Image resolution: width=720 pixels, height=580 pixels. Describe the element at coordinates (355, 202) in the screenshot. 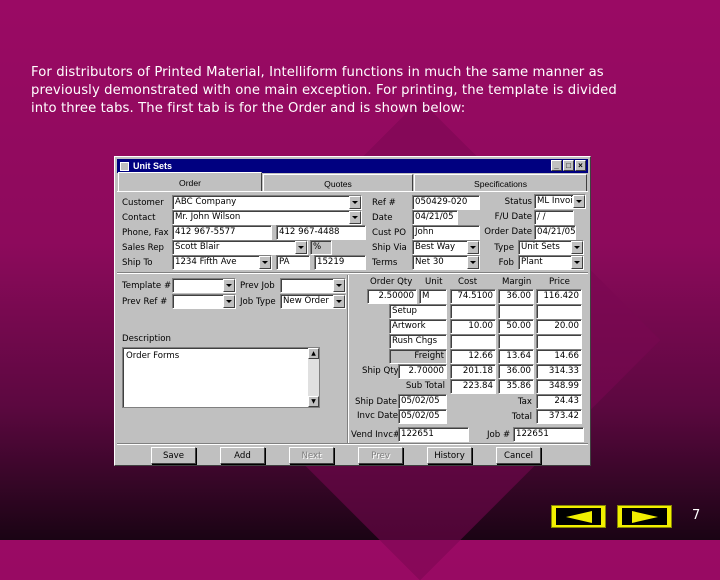

I see `customer-dropdown-icon` at that location.